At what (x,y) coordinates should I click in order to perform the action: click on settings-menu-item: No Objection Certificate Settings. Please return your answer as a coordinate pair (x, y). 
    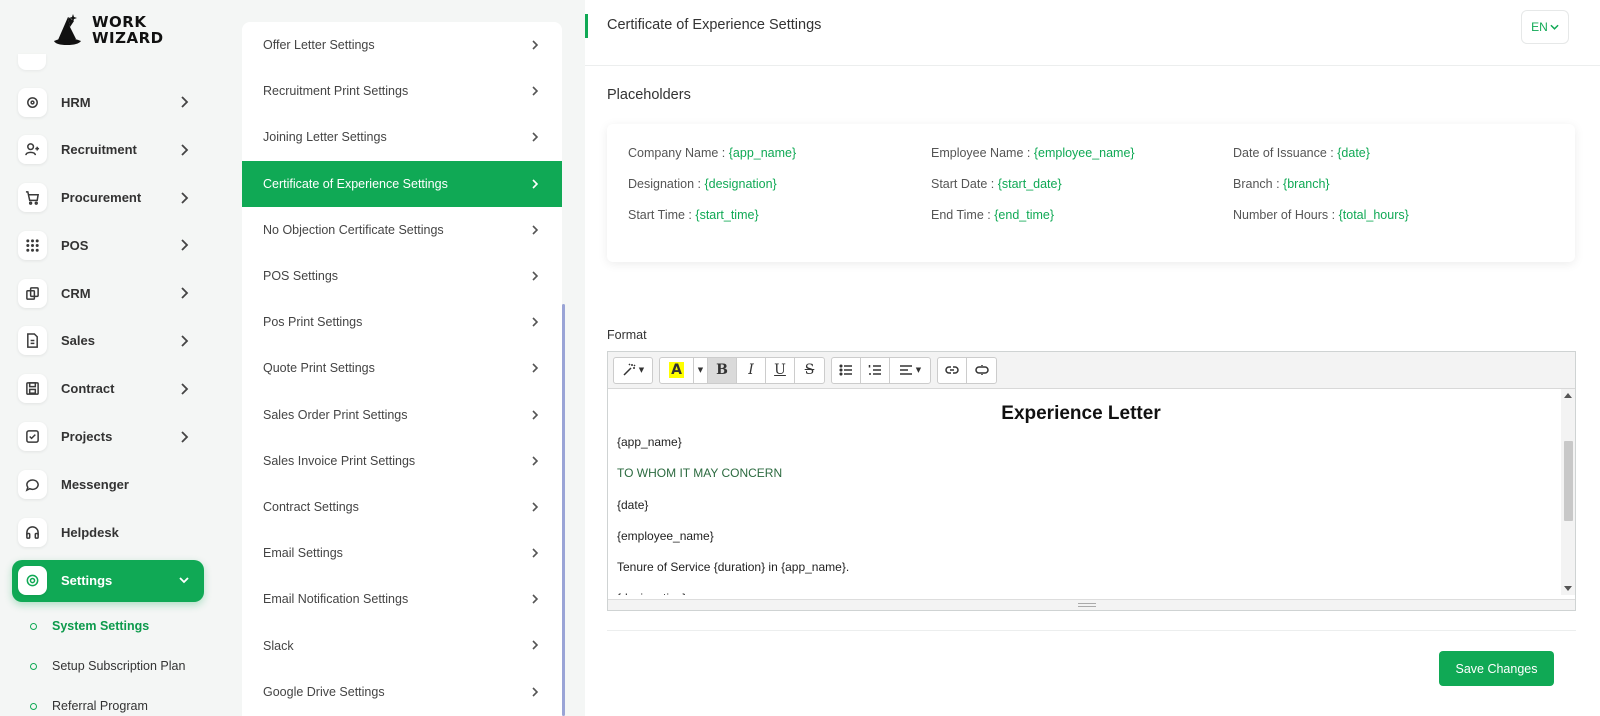
    Looking at the image, I should click on (402, 230).